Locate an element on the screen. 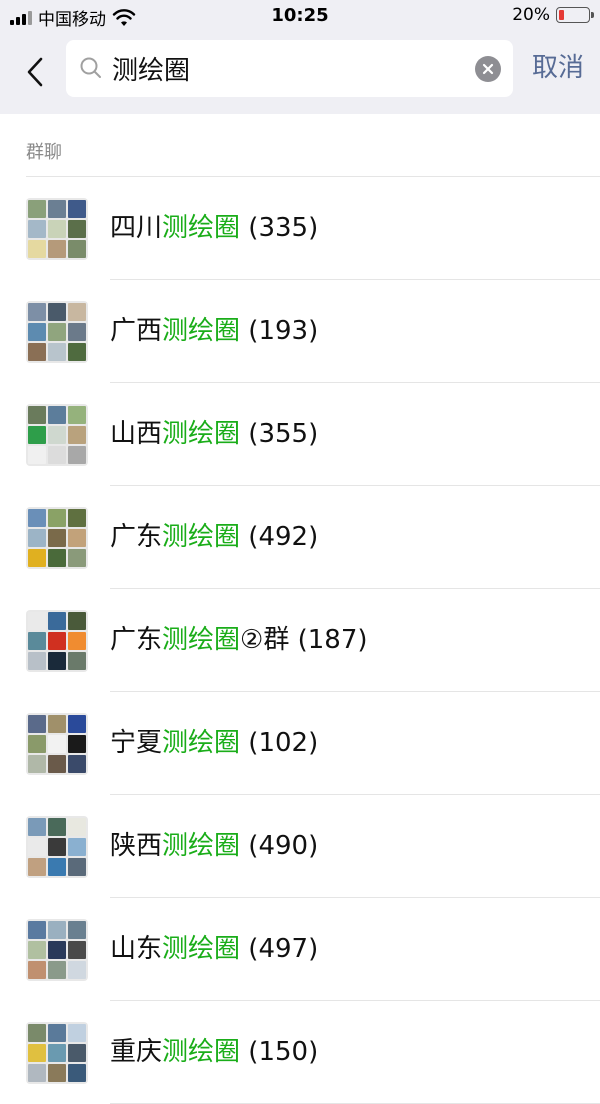 This screenshot has width=600, height=1104. clear-button is located at coordinates (488, 69).